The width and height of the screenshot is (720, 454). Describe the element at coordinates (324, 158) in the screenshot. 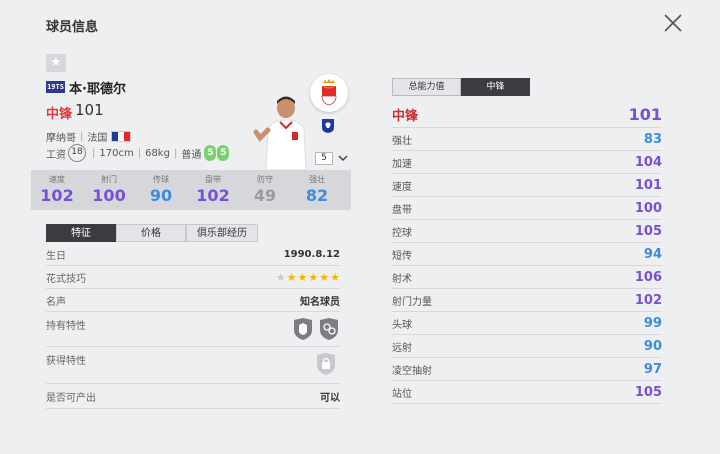

I see `enhance-level: 5` at that location.